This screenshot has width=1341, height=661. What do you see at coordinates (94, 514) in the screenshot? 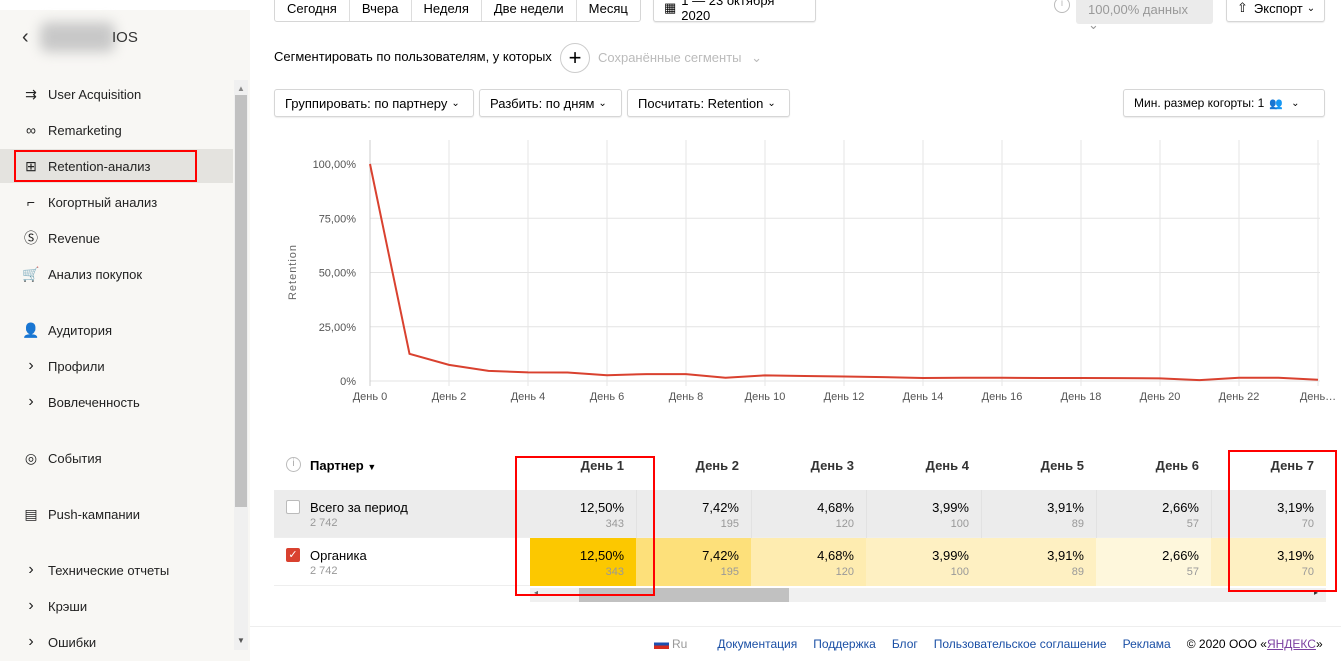
I see `sidebar-item-label: Push-кампании` at bounding box center [94, 514].